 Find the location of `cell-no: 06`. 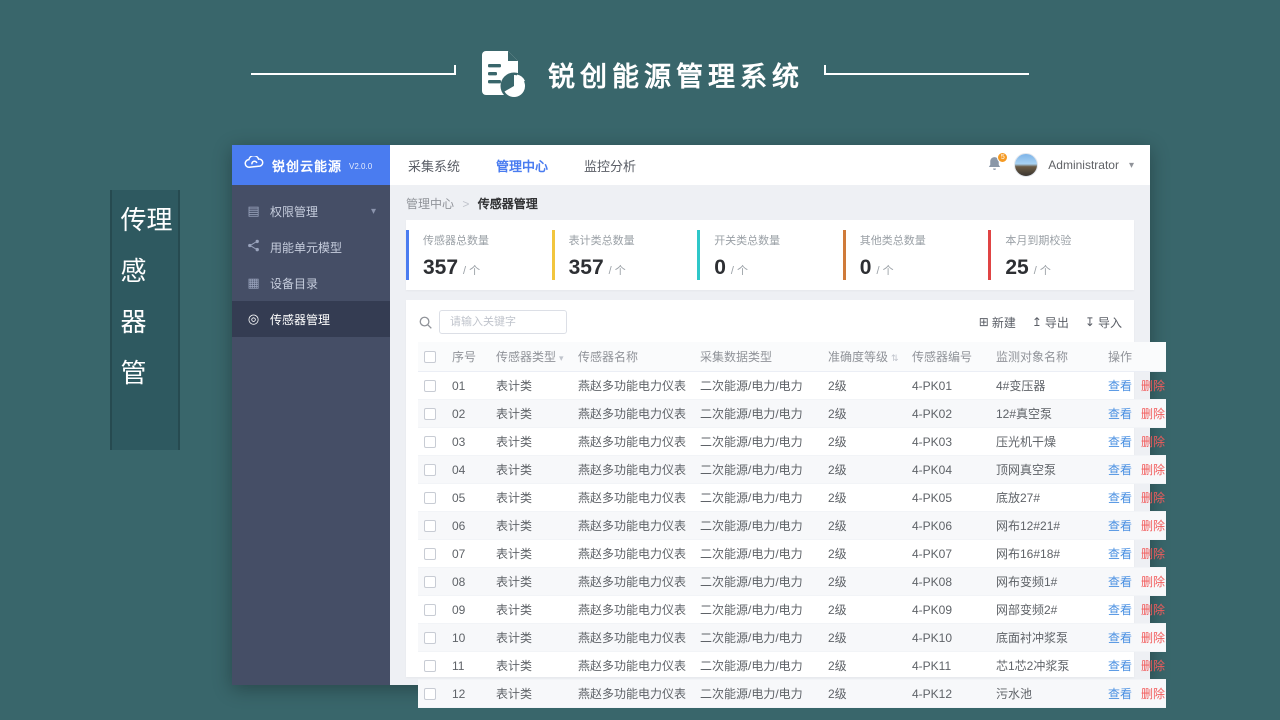

cell-no: 06 is located at coordinates (468, 525).